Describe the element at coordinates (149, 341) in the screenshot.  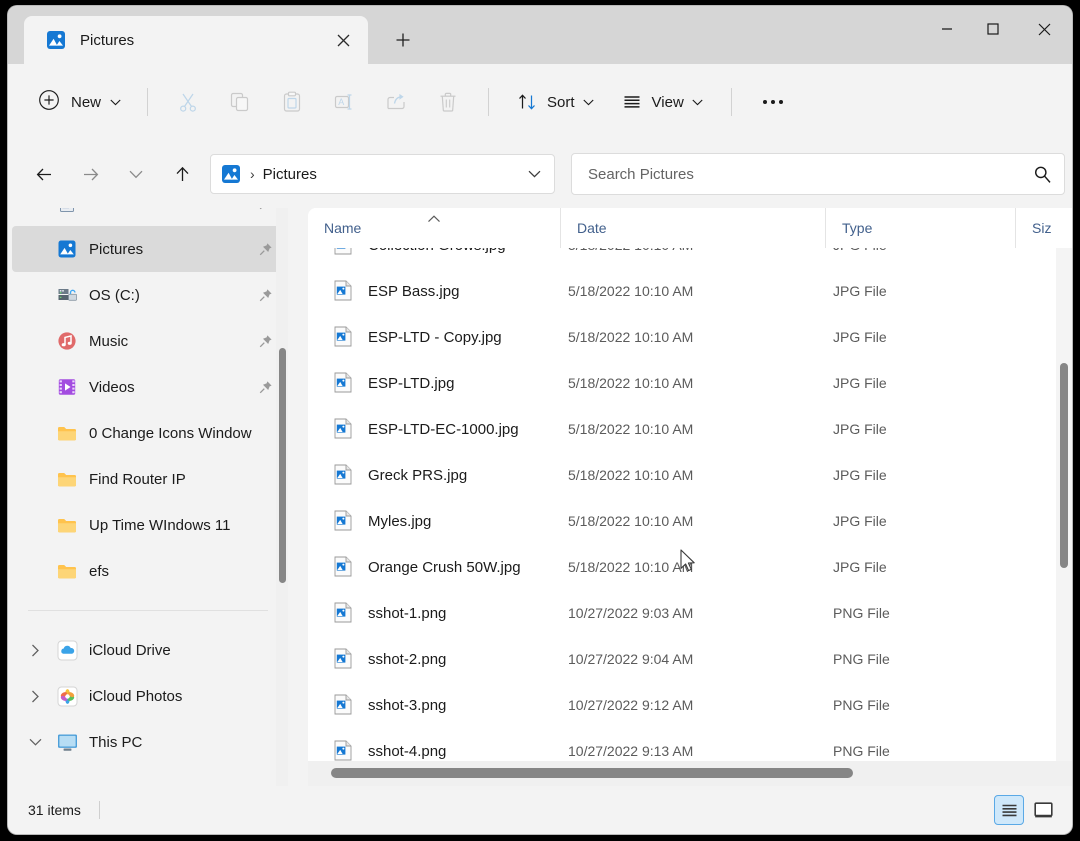
I see `sidebar-item-music: Music` at that location.